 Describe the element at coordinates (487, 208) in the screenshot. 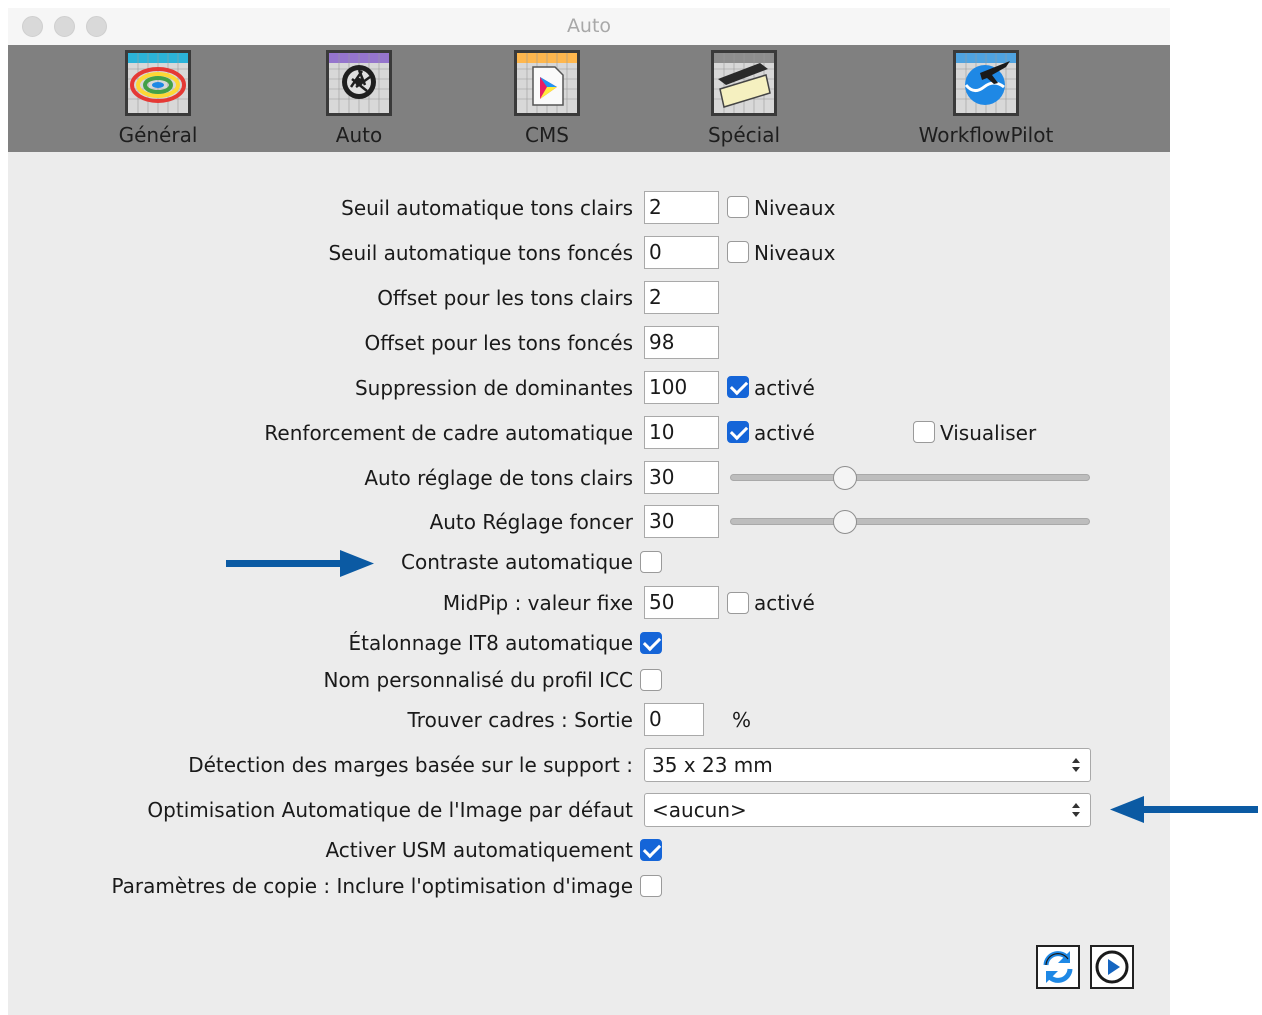

I see `seuil-clairs-label: Seuil automatique tons clairs` at that location.